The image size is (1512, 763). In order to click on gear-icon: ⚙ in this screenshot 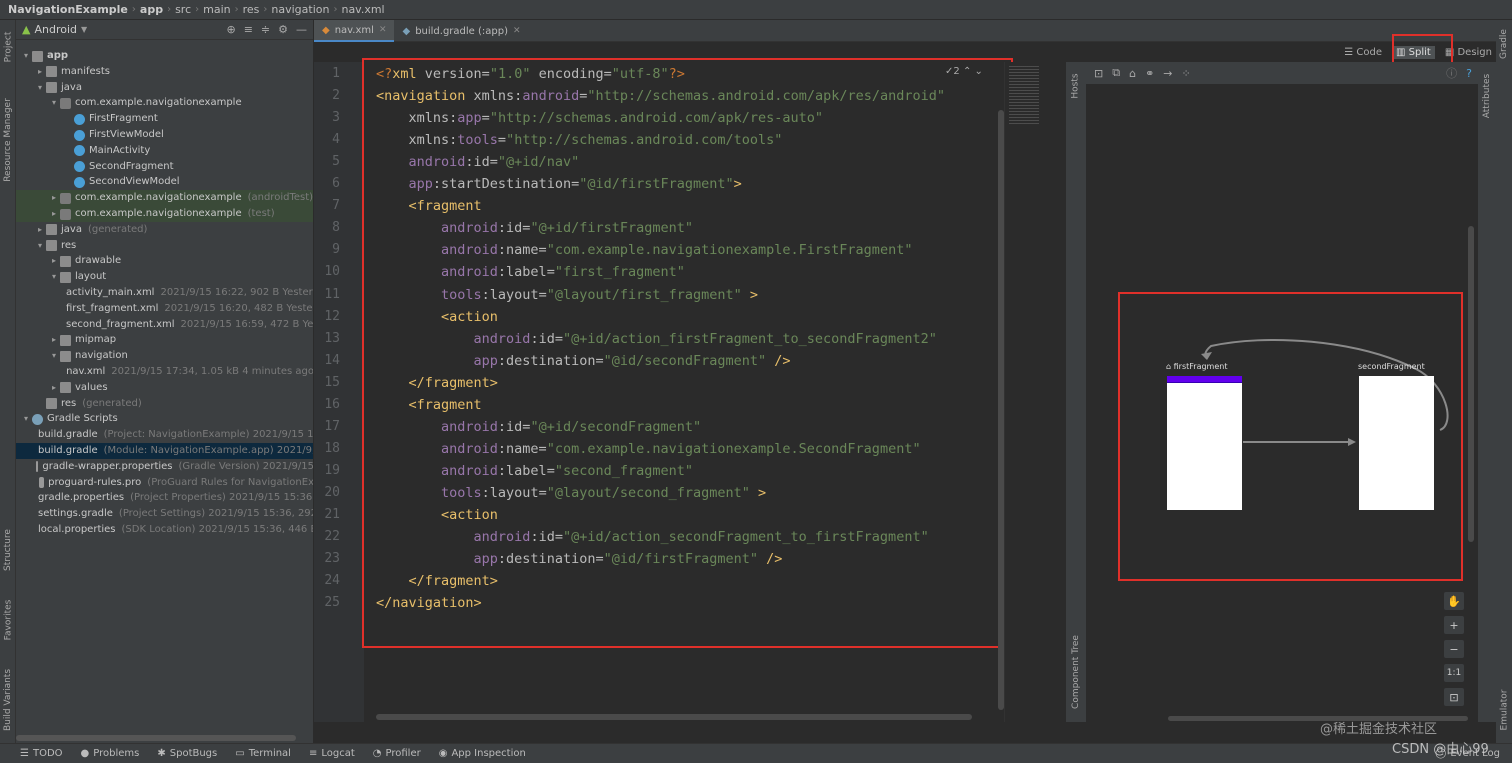, I will do `click(283, 29)`.